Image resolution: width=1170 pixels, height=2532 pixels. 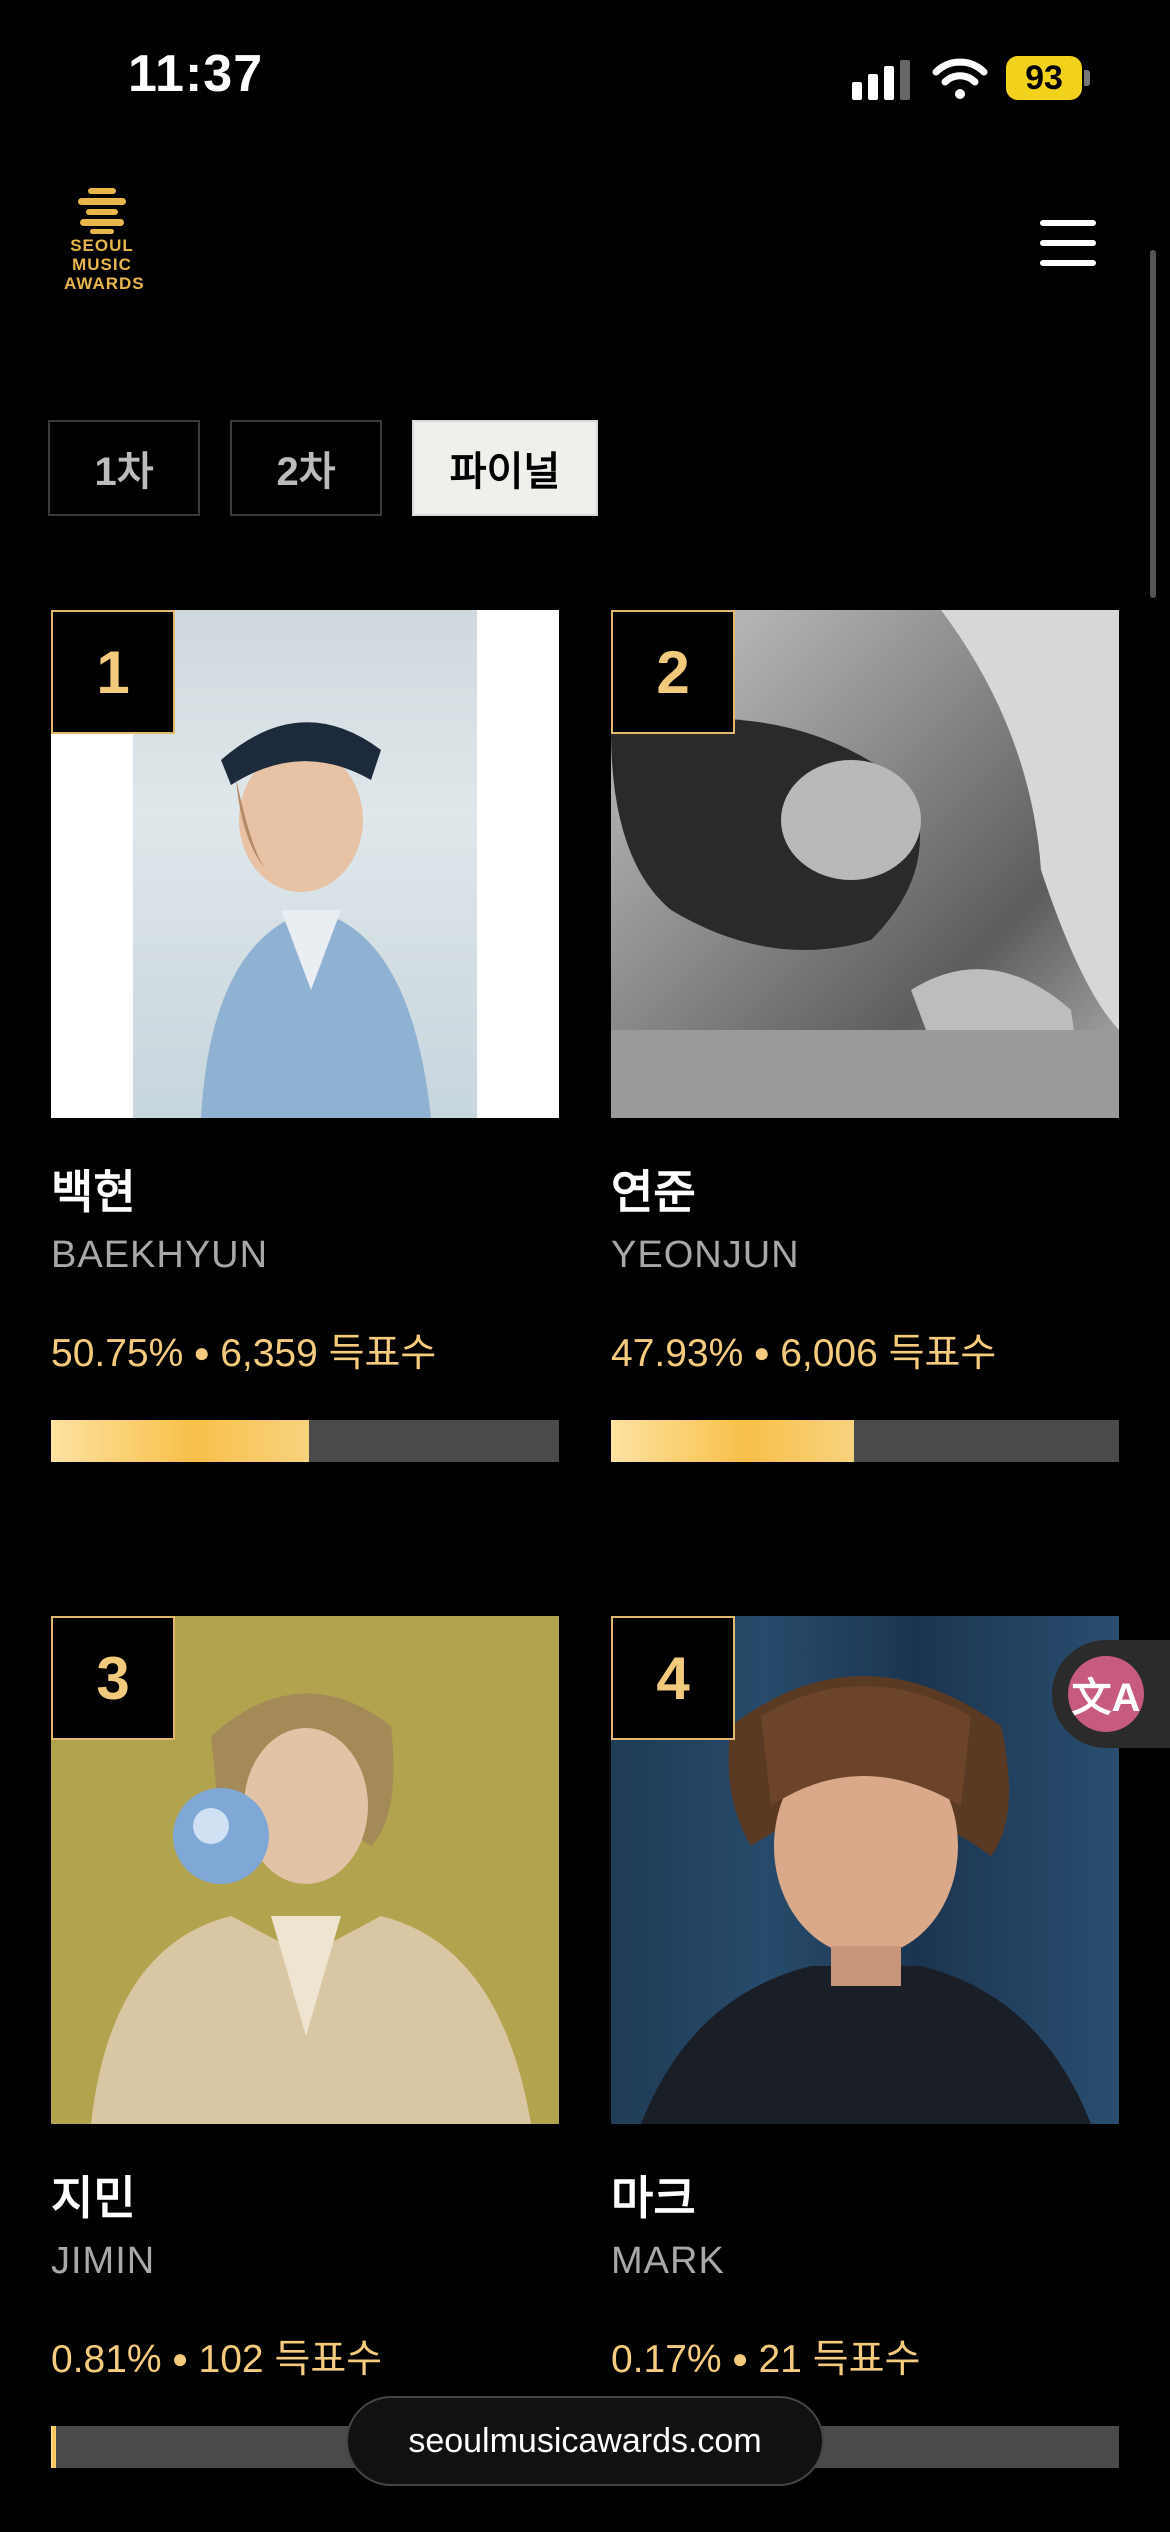 I want to click on status-time: 11:37, so click(x=196, y=74).